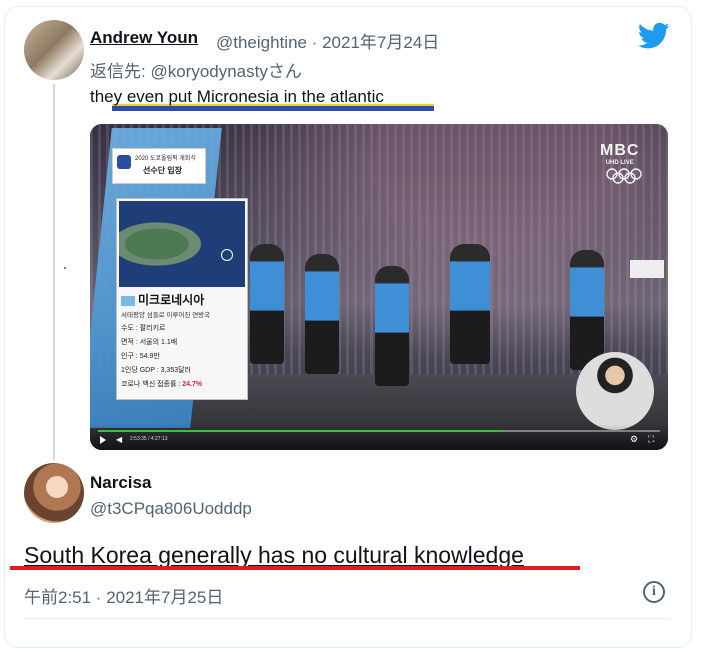  I want to click on olympic-rings-icon, so click(624, 176).